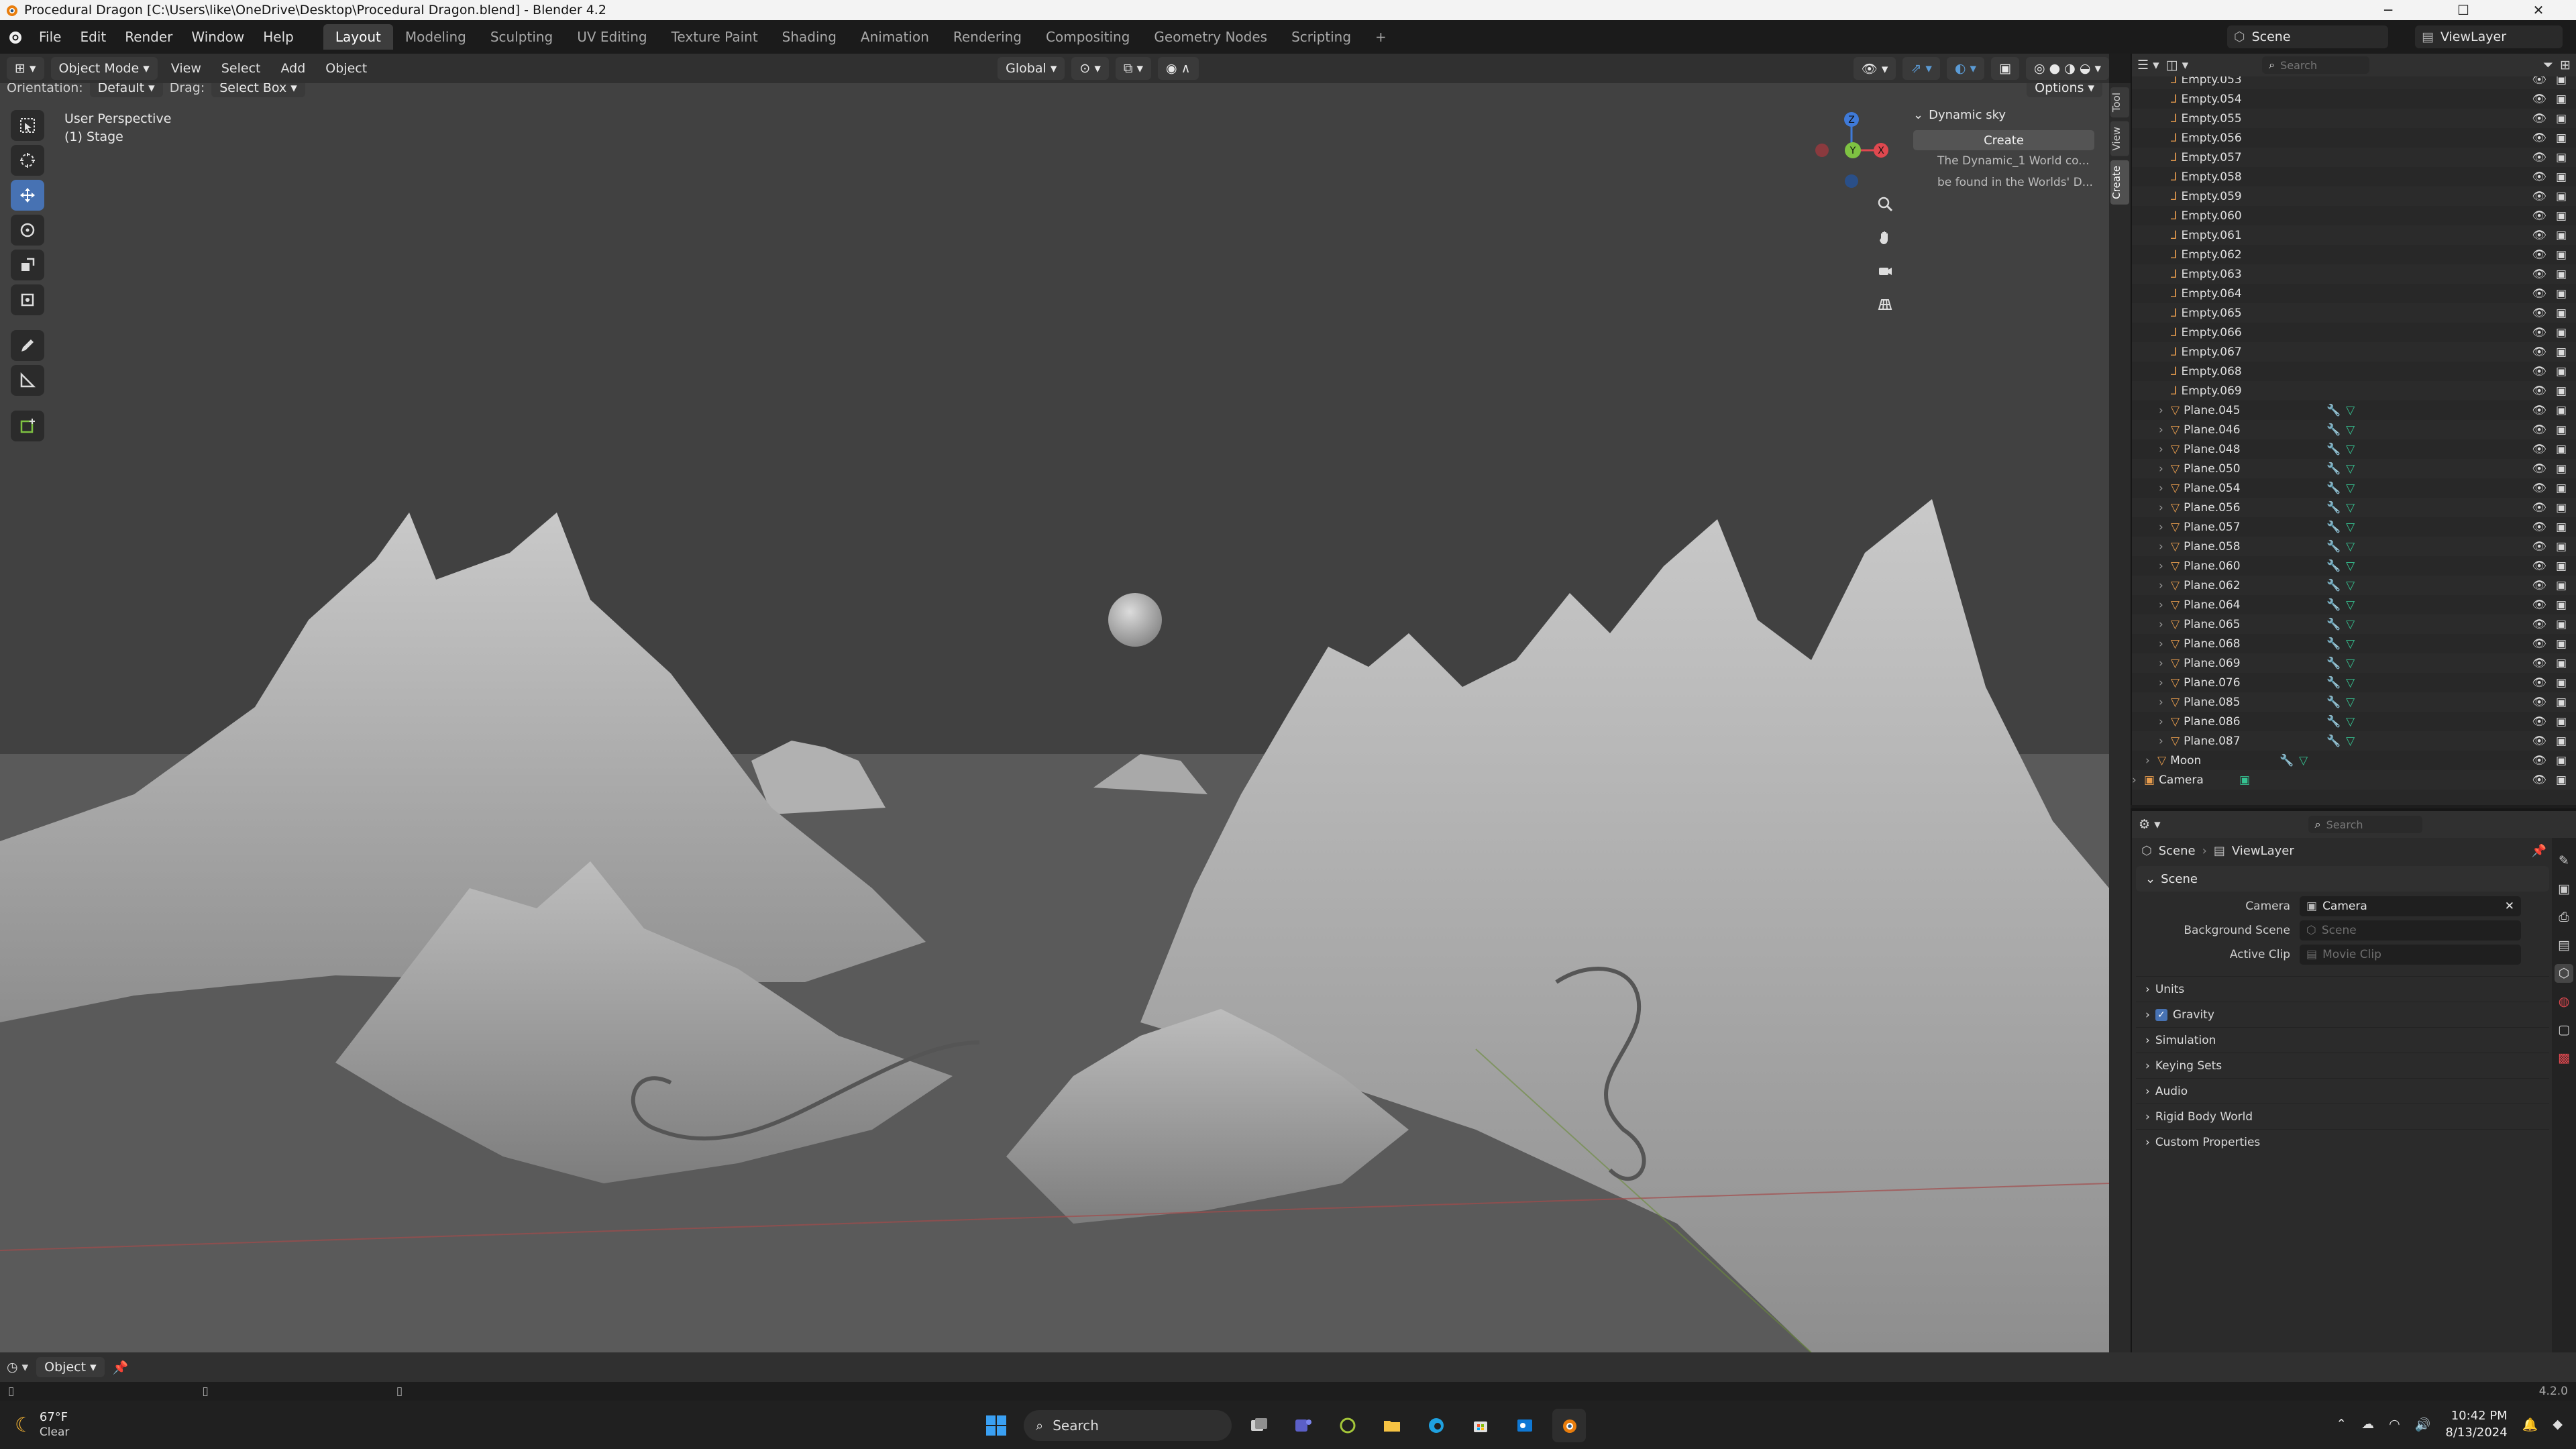 The image size is (2576, 1449). Describe the element at coordinates (2354, 254) in the screenshot. I see `outliner-row: ⅃ Empty.062 👁 ▣` at that location.